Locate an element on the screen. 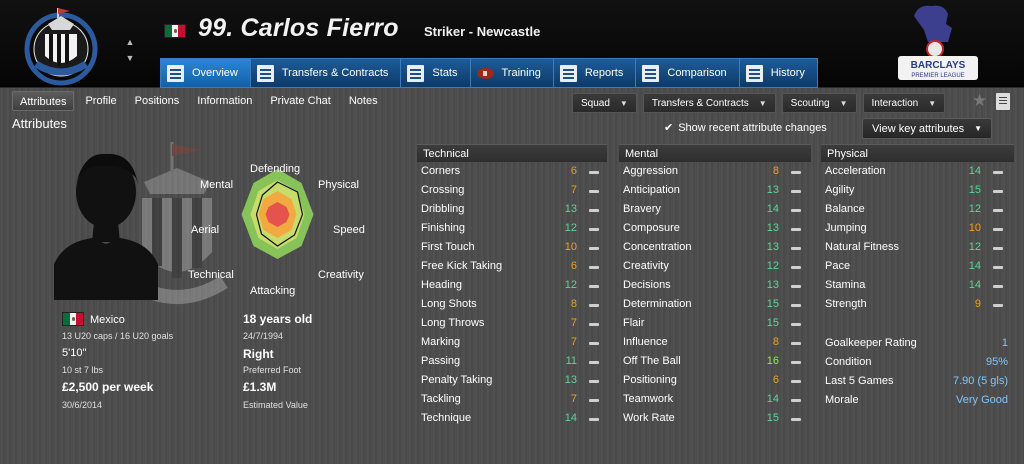 Image resolution: width=1024 pixels, height=464 pixels. attribute-row: Technique 14 is located at coordinates (512, 418).